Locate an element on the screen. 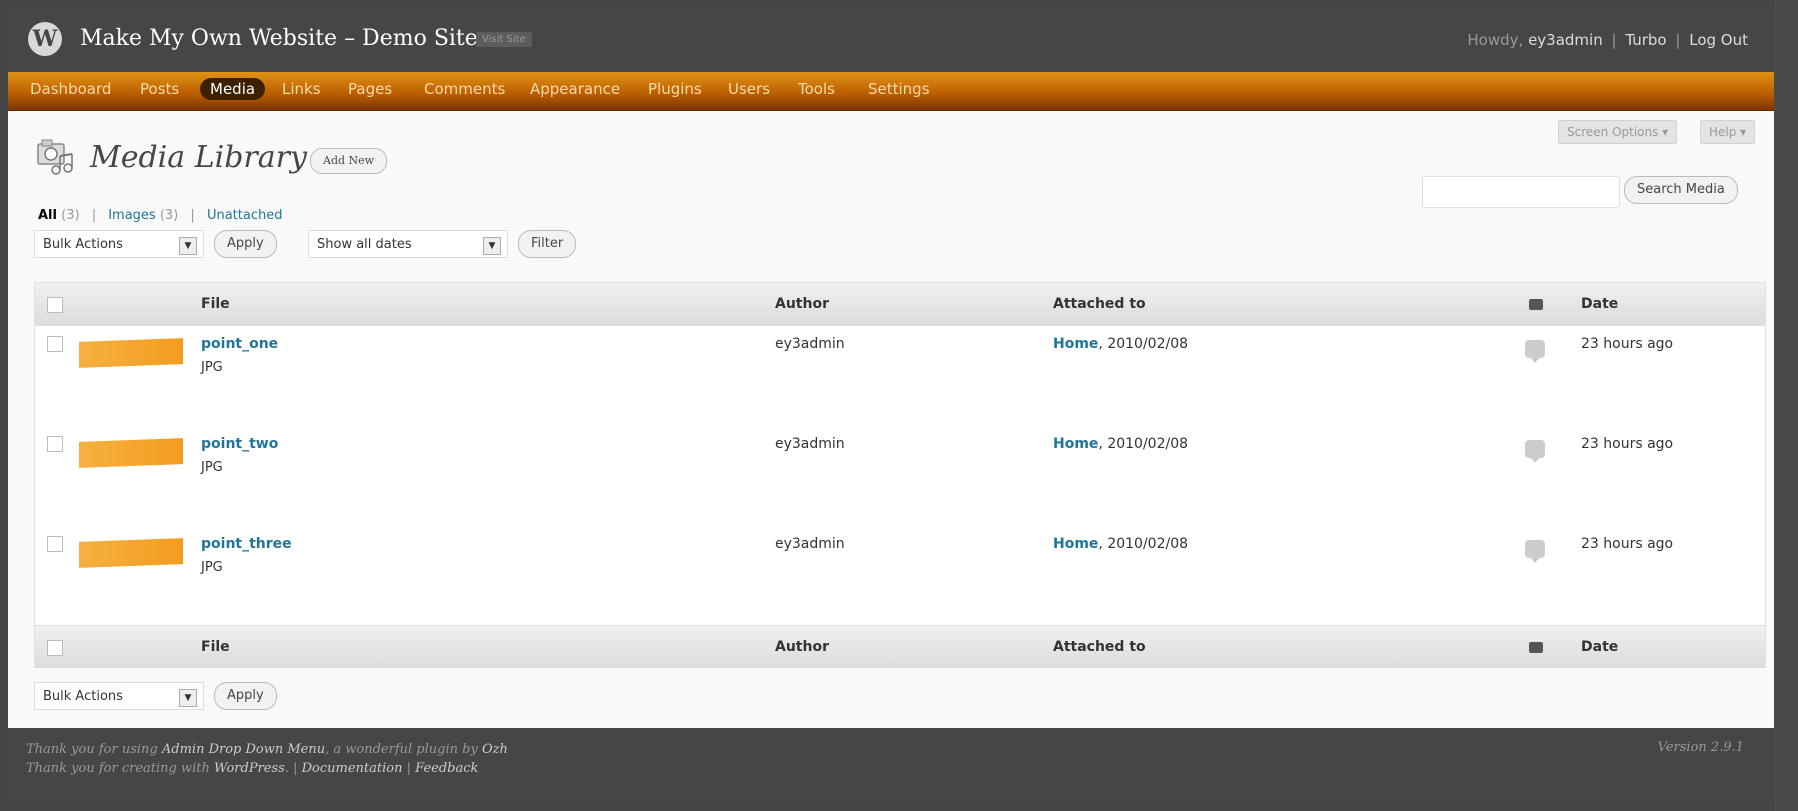 This screenshot has width=1798, height=811. nav-comments: Comments is located at coordinates (464, 89).